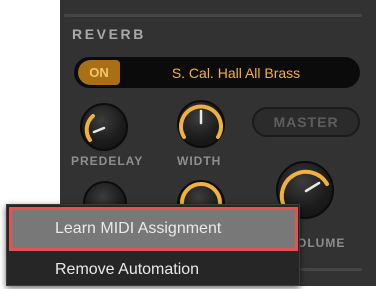  I want to click on master-button: MASTER, so click(306, 122).